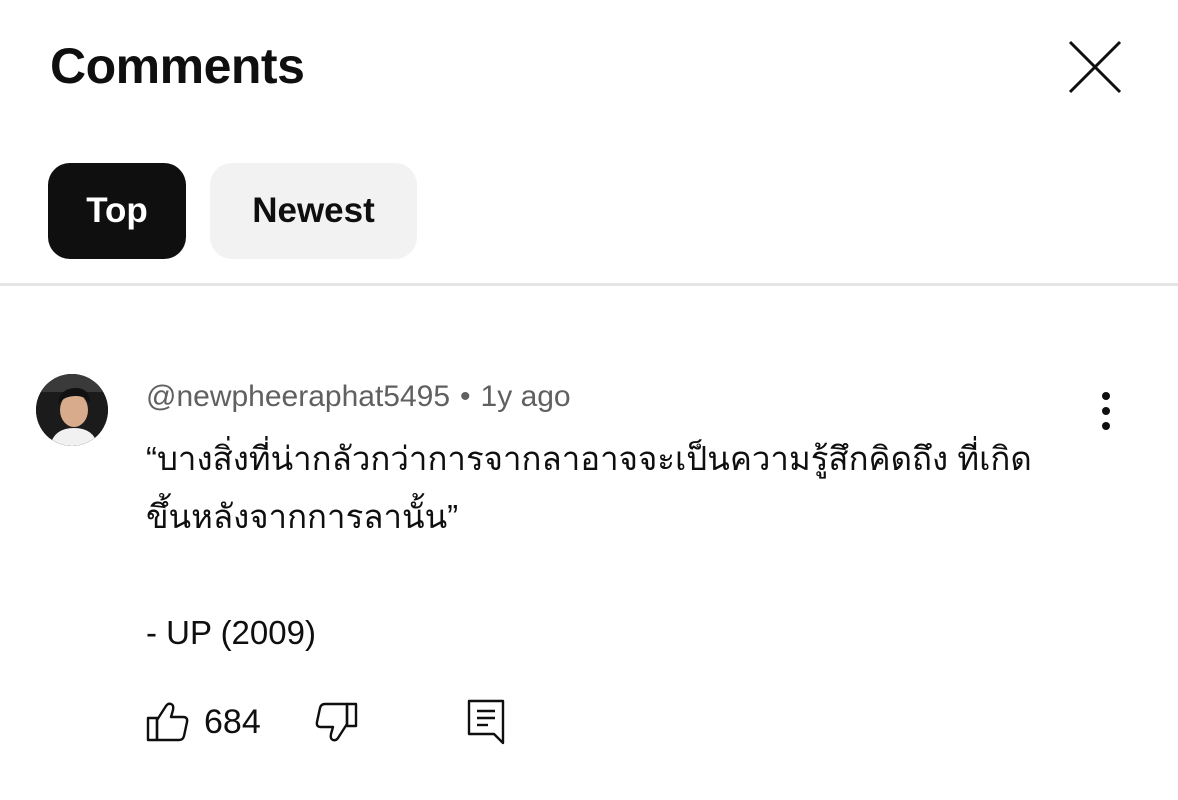 The height and width of the screenshot is (800, 1178). I want to click on reply-button, so click(486, 722).